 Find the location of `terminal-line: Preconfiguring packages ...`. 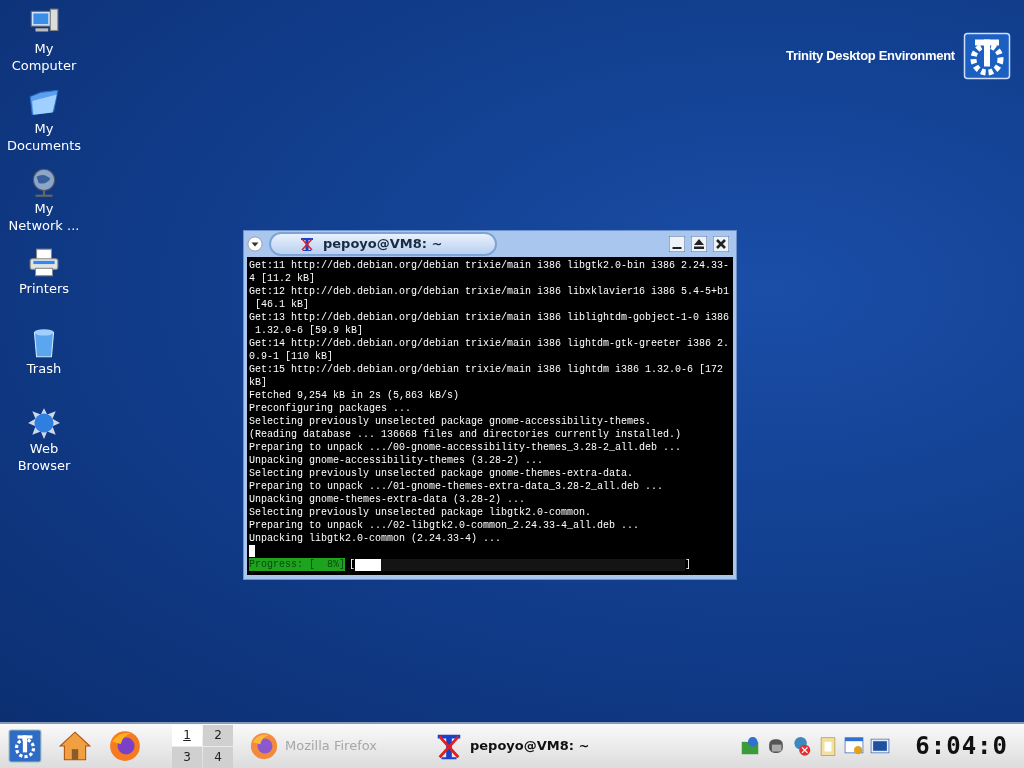

terminal-line: Preconfiguring packages ... is located at coordinates (331, 408).